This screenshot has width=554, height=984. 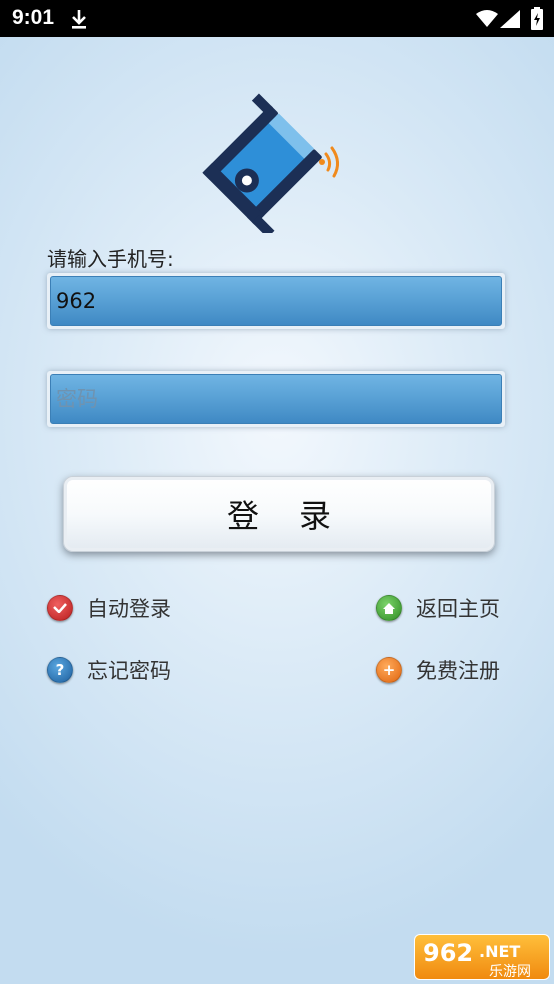 What do you see at coordinates (448, 953) in the screenshot?
I see `svg-text: 962` at bounding box center [448, 953].